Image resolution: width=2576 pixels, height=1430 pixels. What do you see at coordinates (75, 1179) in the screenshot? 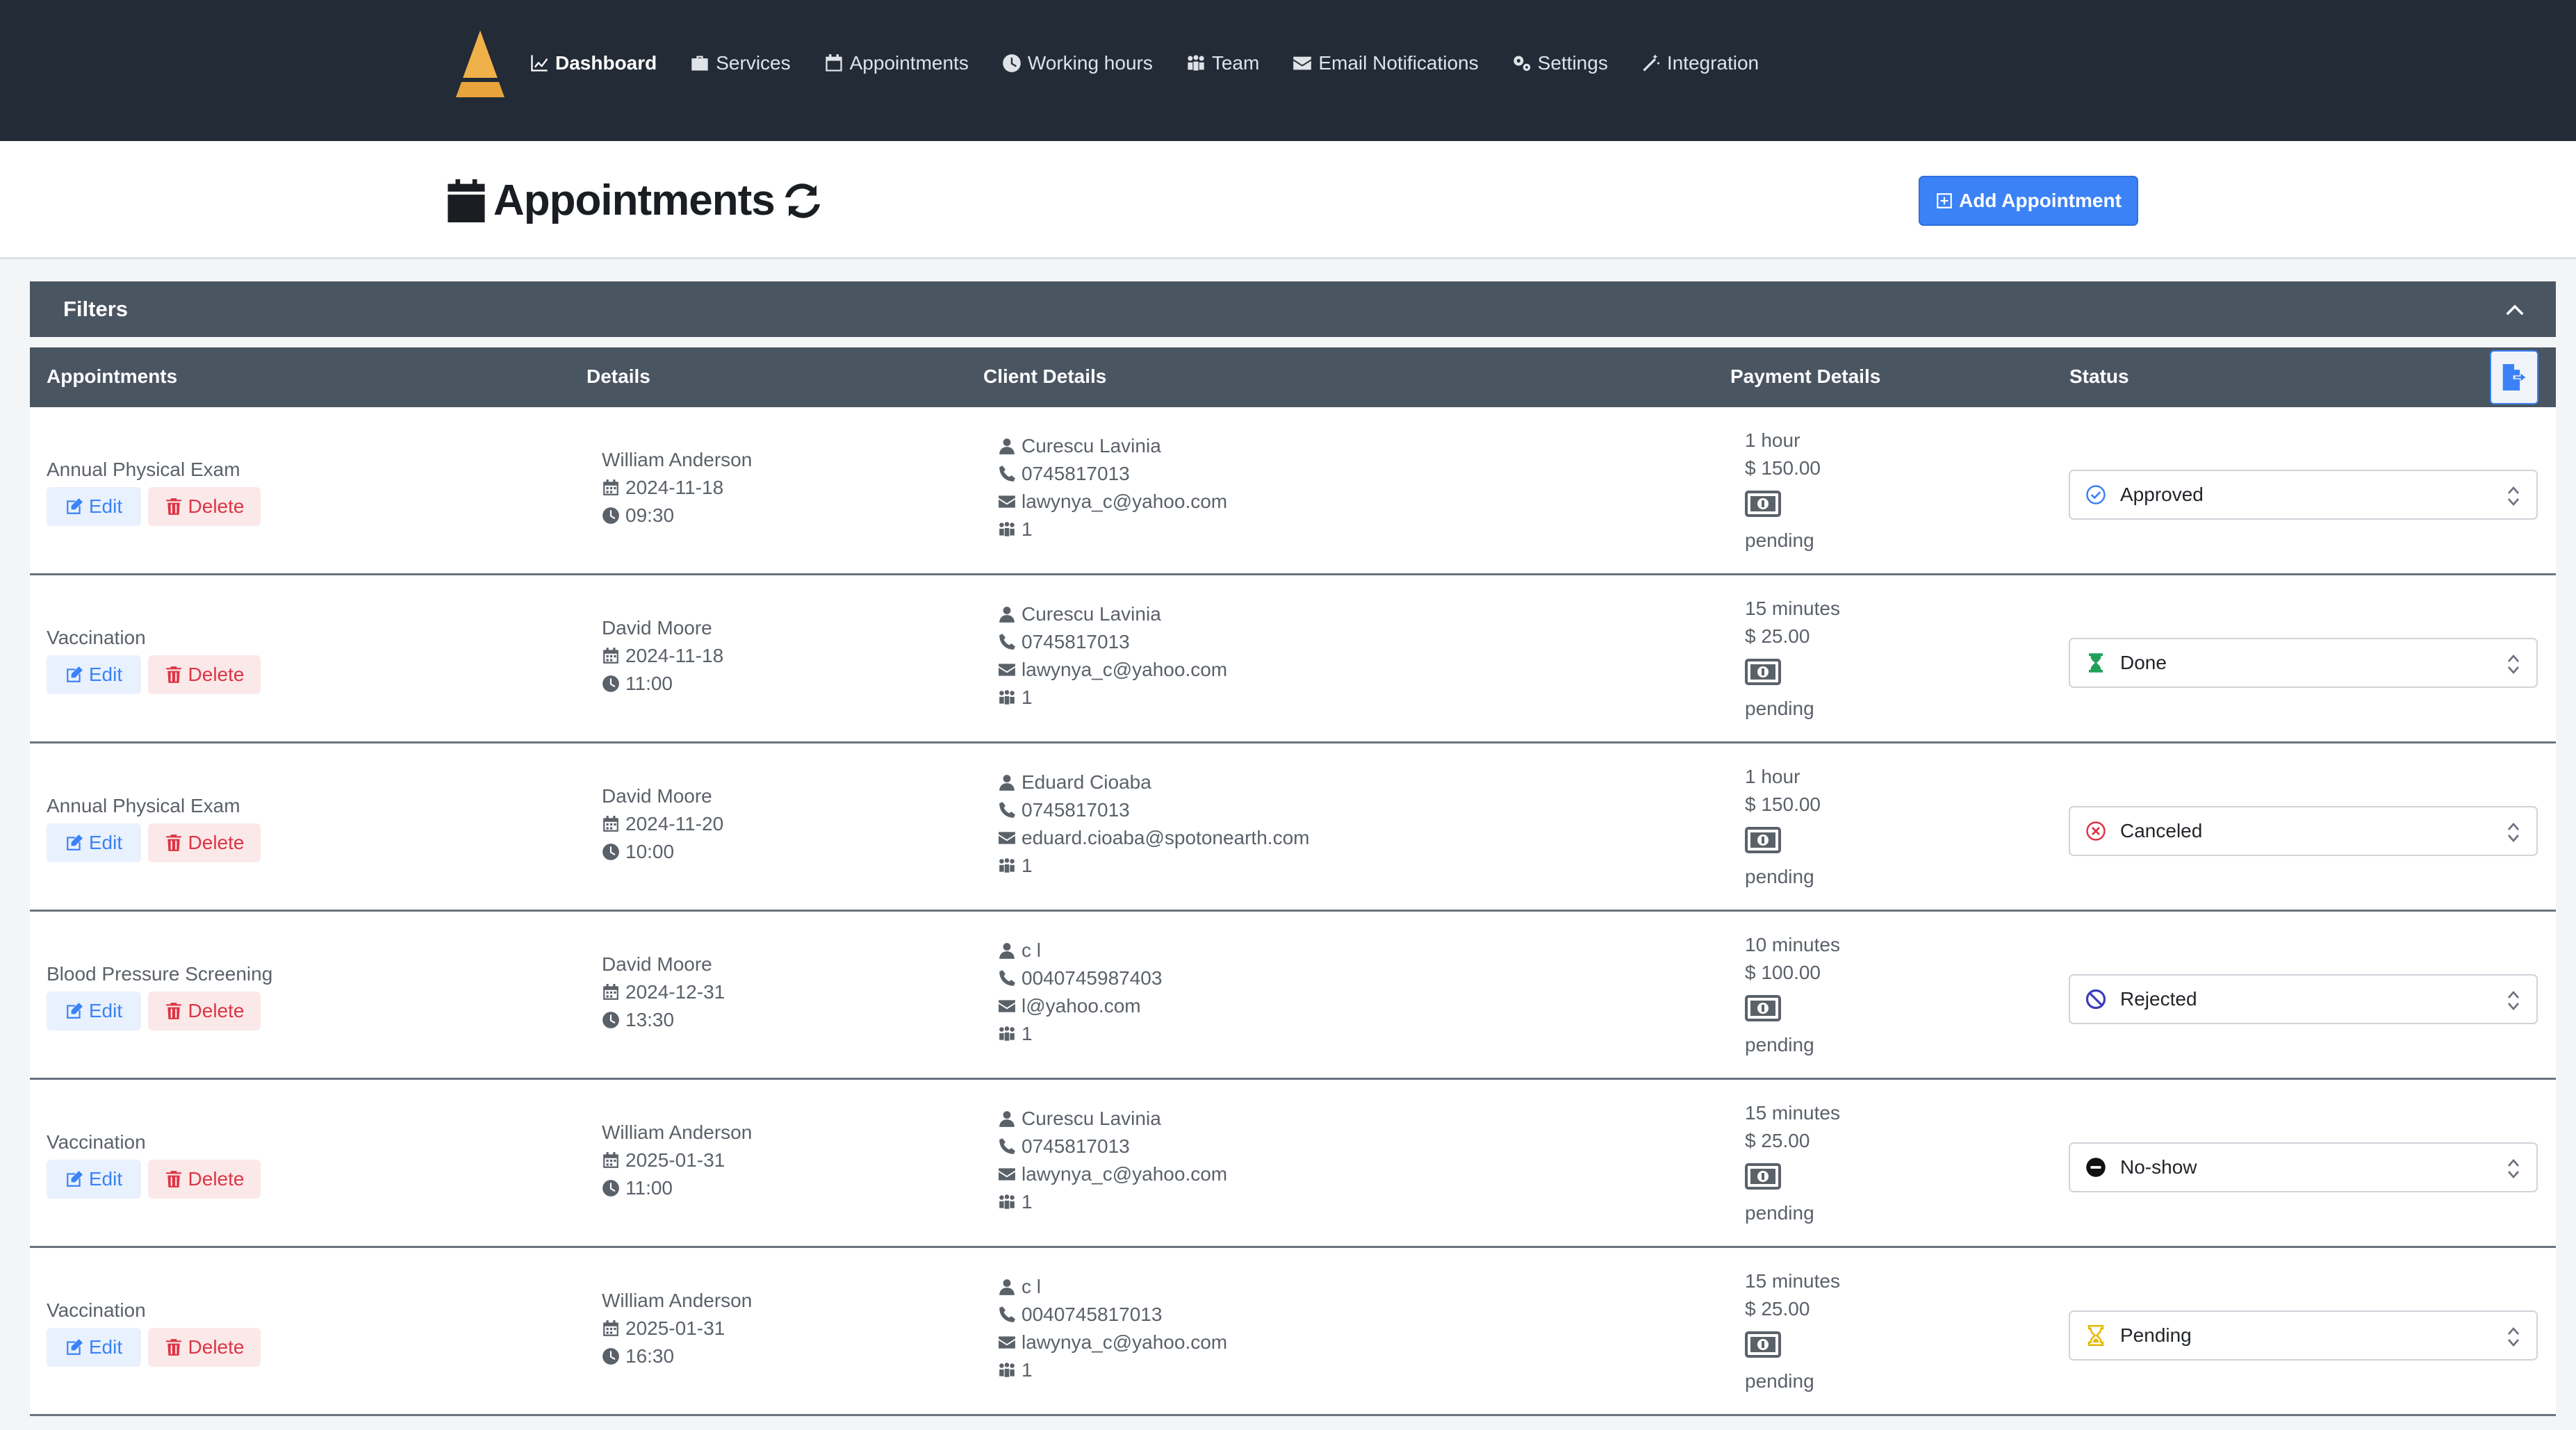
I see `edit-icon` at bounding box center [75, 1179].